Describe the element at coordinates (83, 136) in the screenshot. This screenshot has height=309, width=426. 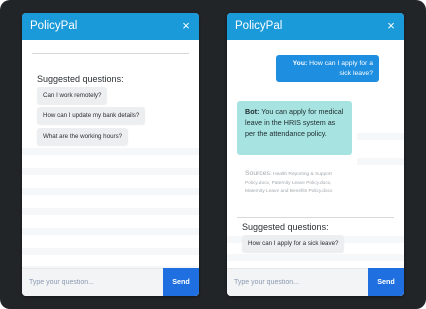
I see `suggestion-chip: What are the working hours?` at that location.